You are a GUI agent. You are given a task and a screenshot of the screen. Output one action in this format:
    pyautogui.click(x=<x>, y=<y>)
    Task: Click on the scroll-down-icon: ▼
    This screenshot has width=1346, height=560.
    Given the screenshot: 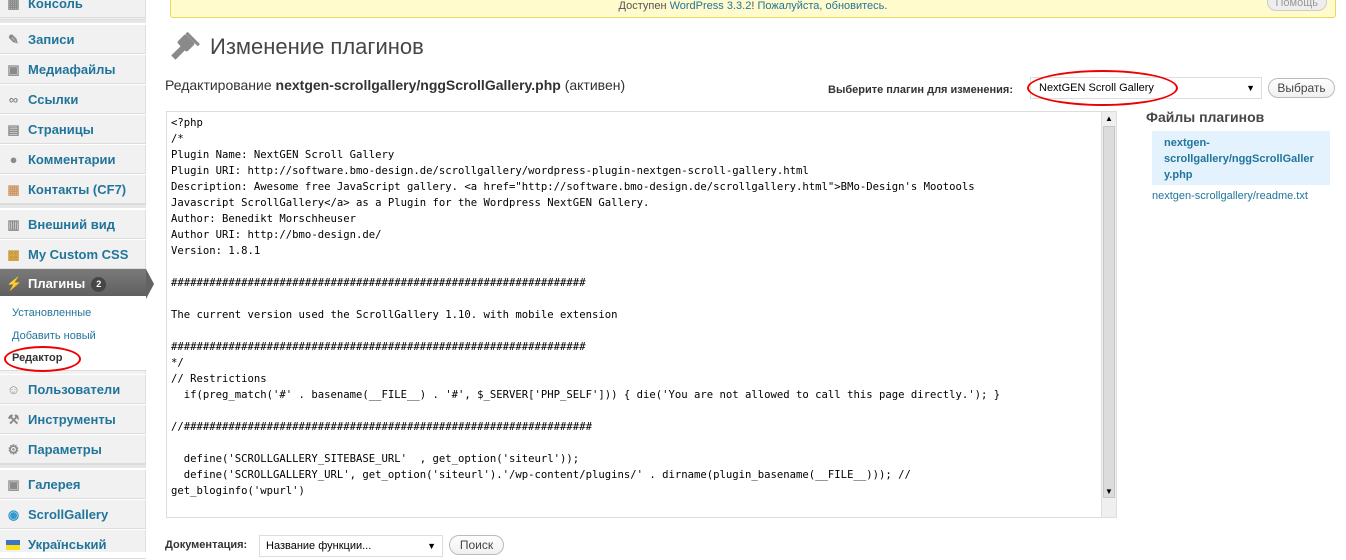 What is the action you would take?
    pyautogui.click(x=1109, y=491)
    